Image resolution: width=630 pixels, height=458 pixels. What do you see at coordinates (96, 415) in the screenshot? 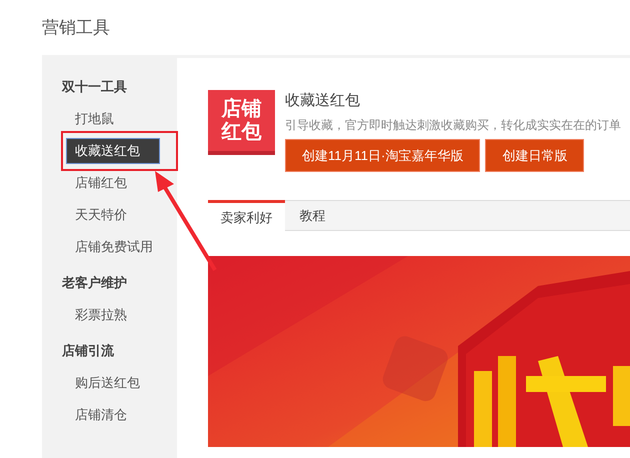
I see `sidebar-item: 店铺清仓` at bounding box center [96, 415].